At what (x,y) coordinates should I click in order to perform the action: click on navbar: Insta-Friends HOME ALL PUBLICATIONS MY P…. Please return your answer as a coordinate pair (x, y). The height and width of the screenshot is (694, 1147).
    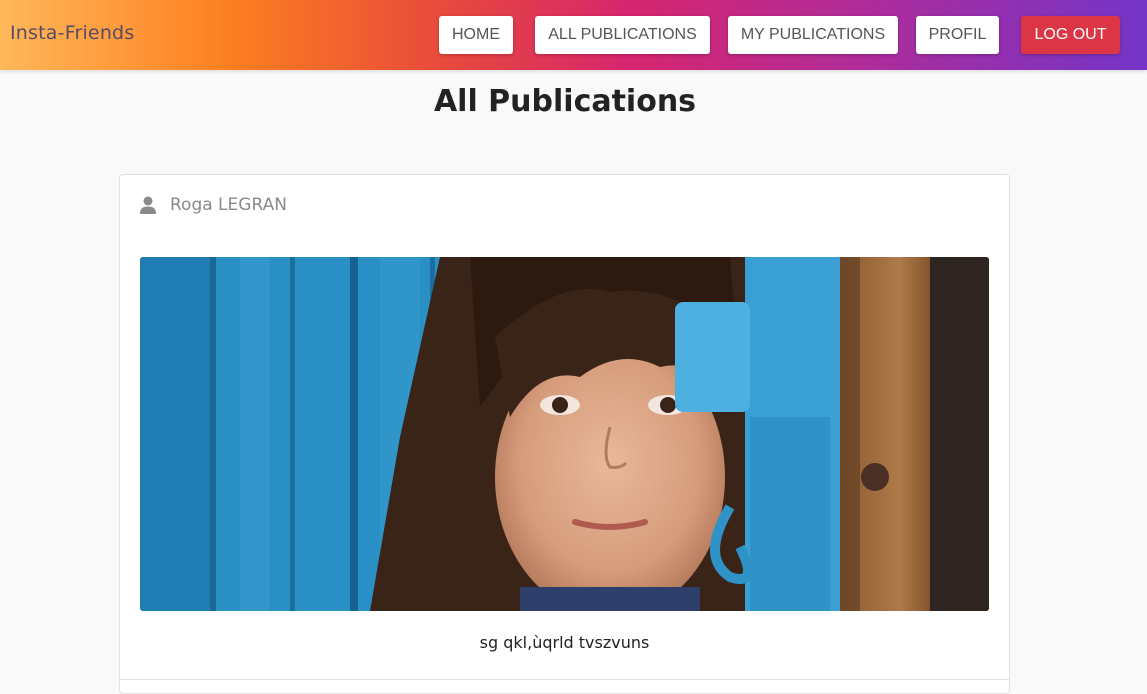
    Looking at the image, I should click on (573, 35).